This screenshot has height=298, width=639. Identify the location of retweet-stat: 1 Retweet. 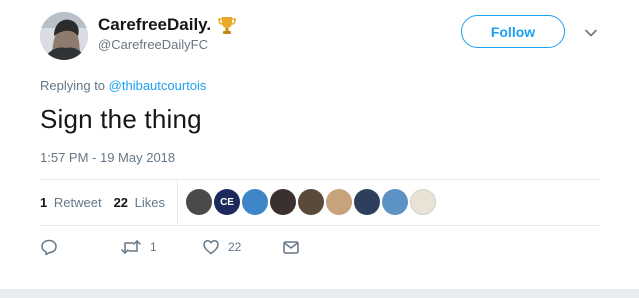
(71, 202).